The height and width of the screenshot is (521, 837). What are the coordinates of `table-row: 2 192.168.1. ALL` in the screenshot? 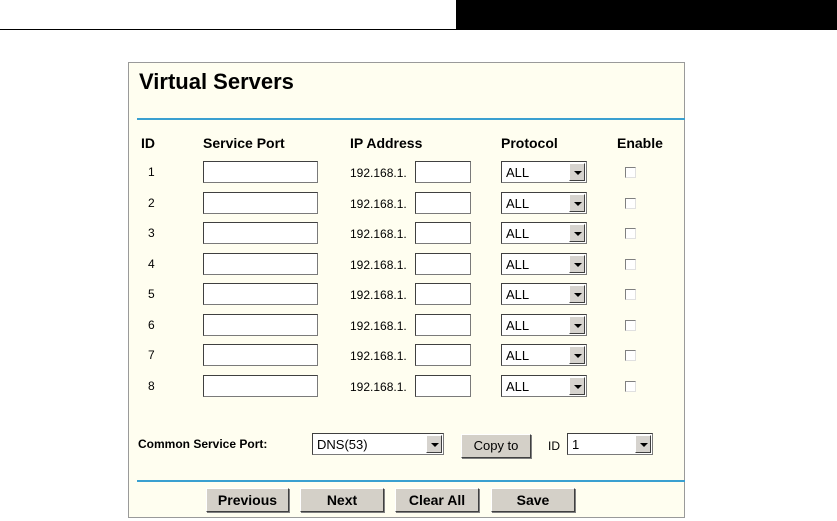 It's located at (407, 206).